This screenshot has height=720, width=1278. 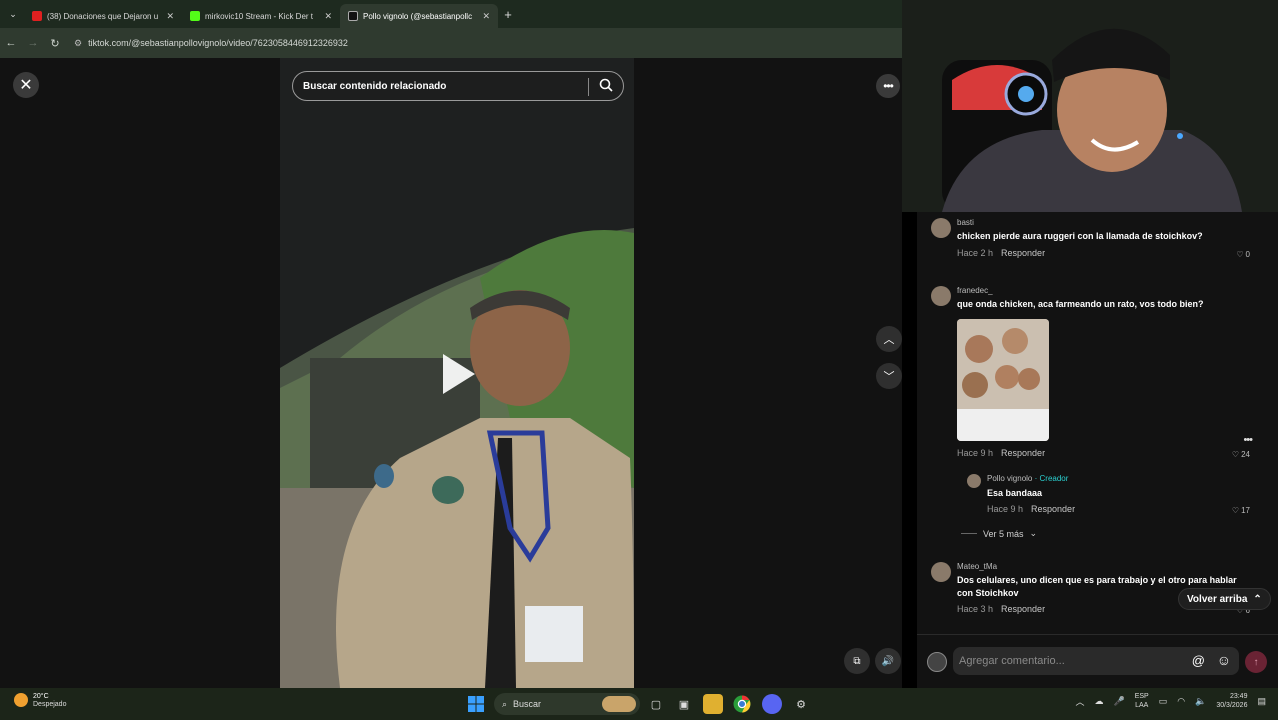 What do you see at coordinates (458, 86) in the screenshot?
I see `related-search-input: Buscar contenido relacionado` at bounding box center [458, 86].